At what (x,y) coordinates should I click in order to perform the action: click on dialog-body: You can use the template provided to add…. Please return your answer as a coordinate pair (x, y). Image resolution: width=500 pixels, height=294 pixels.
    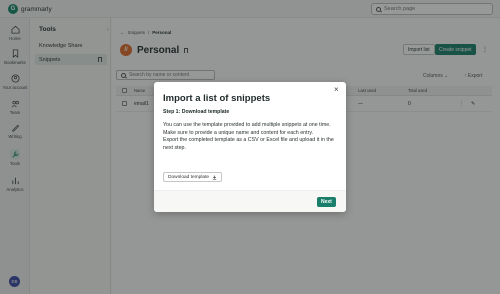
    Looking at the image, I should click on (251, 137).